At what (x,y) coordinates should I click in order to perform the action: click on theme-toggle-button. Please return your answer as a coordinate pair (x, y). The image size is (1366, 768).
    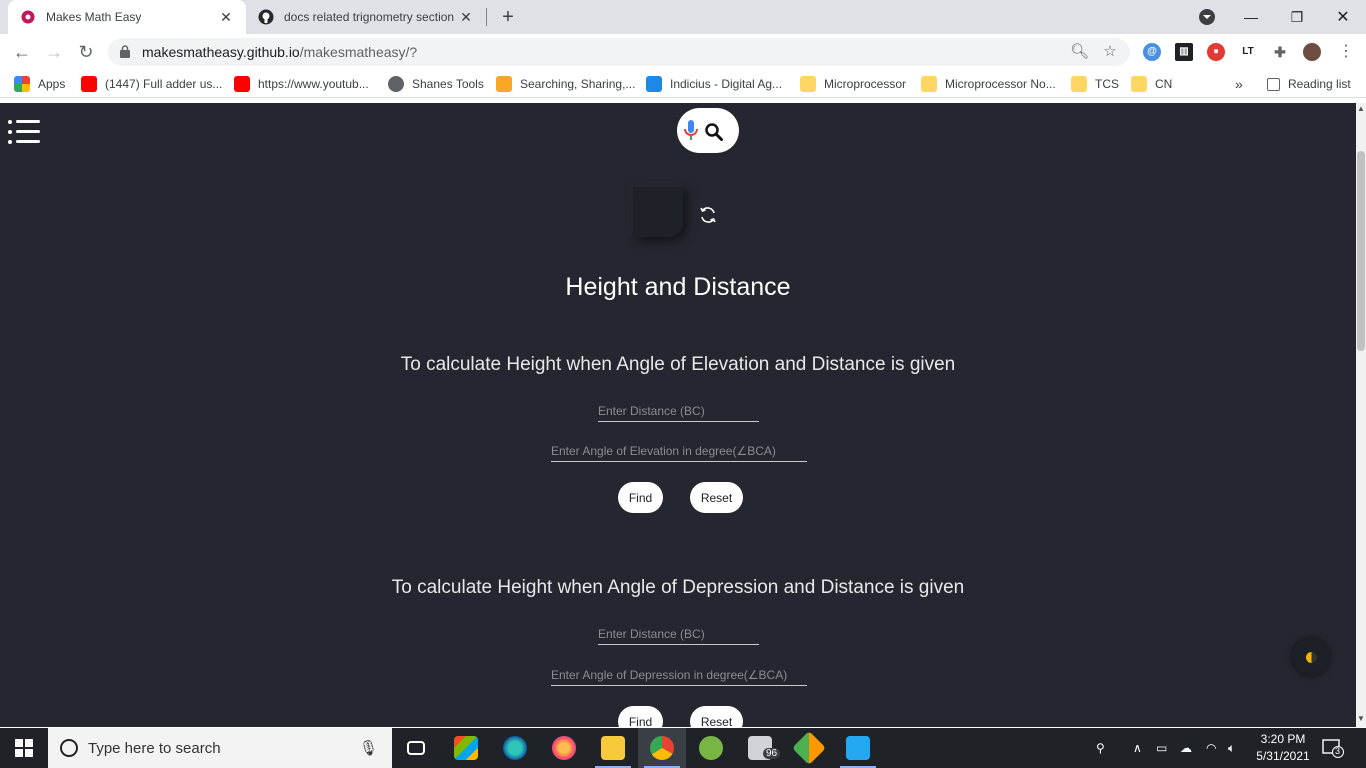
    Looking at the image, I should click on (1311, 657).